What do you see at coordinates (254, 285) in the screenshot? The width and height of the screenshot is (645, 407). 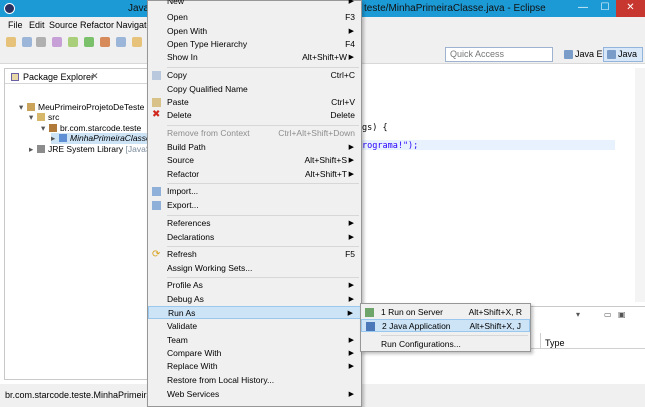 I see `menu-item-profile-as: Profile As ▶` at bounding box center [254, 285].